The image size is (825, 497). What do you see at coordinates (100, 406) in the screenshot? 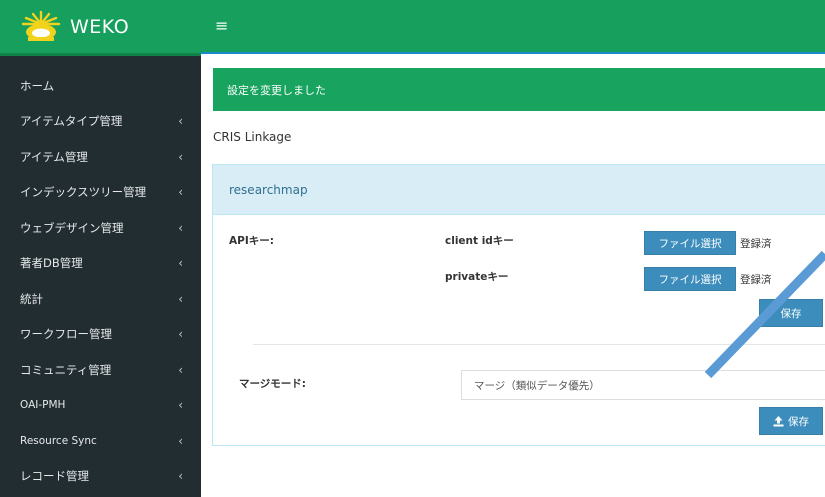
I see `sidebar-item-oai-pmh: OAI-PMH ‹` at bounding box center [100, 406].